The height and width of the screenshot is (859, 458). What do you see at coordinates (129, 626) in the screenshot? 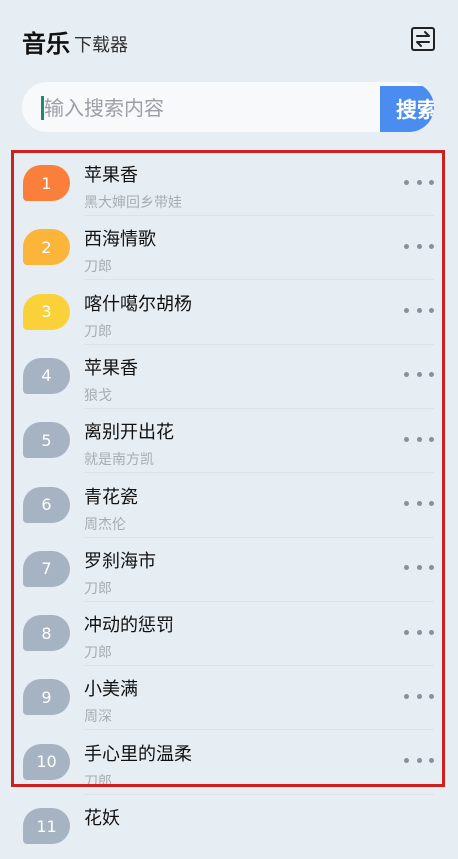
I see `song-title: 冲动的惩罚` at bounding box center [129, 626].